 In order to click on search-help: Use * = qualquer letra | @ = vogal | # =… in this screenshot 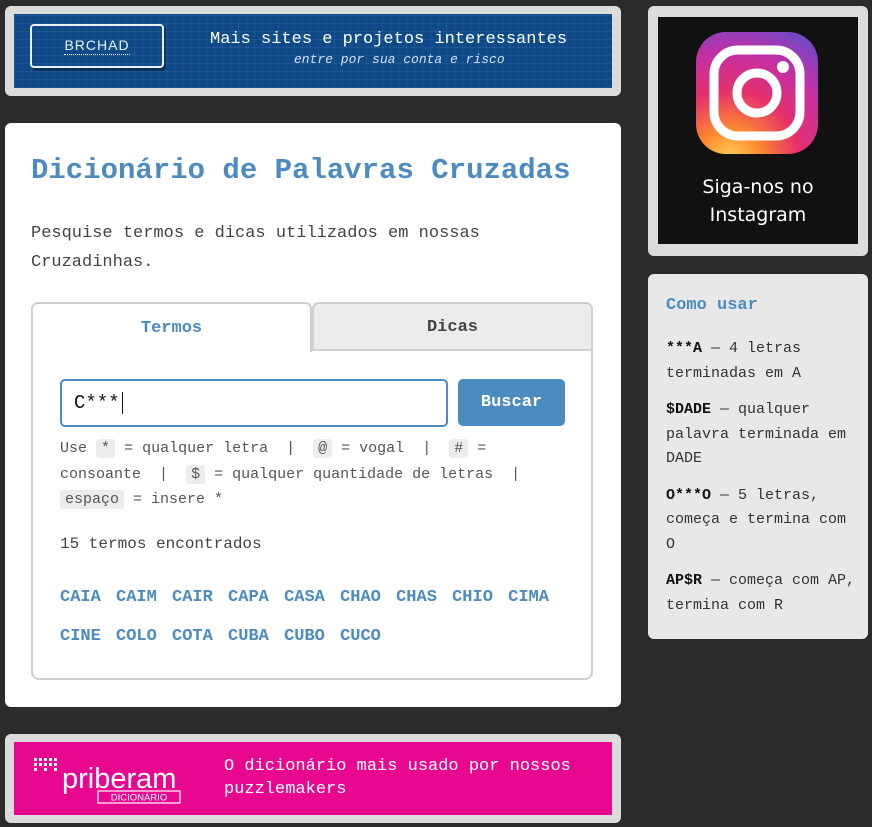, I will do `click(290, 474)`.